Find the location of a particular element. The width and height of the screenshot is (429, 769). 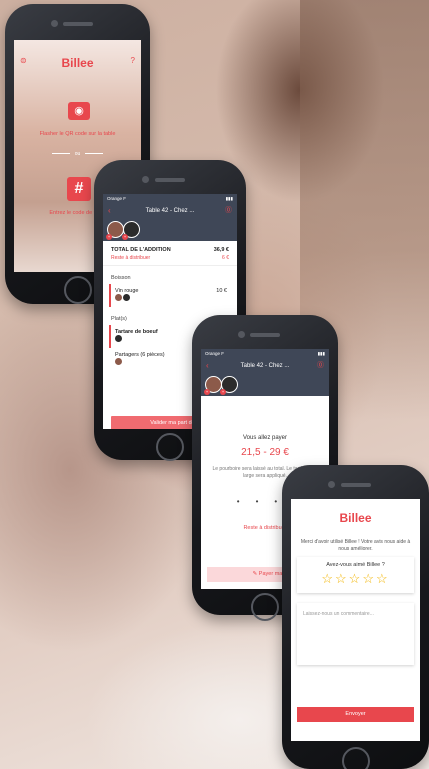

hash-icon: # is located at coordinates (79, 189).